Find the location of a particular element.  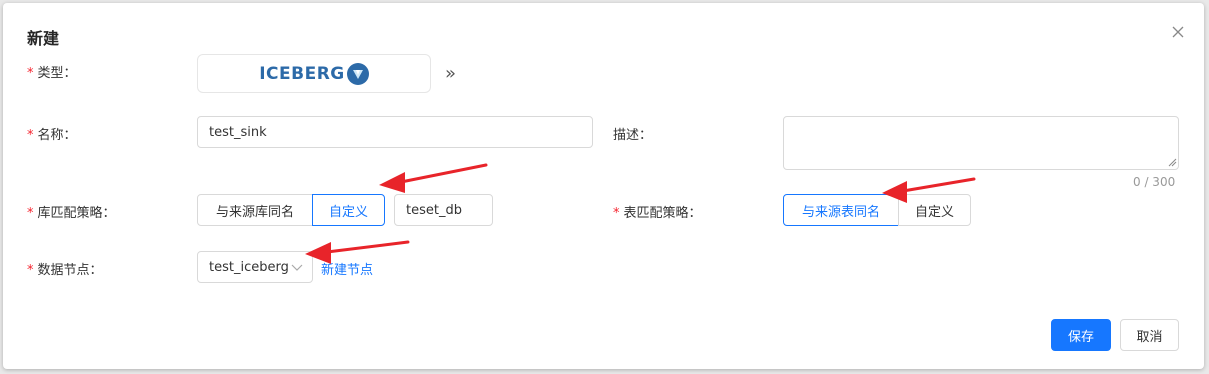

double-chevron-right-icon: » is located at coordinates (450, 73).